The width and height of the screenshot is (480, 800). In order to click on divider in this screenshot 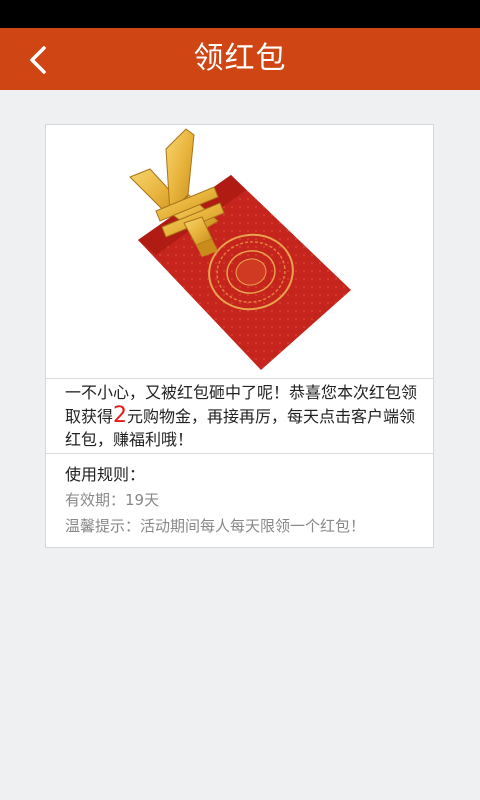, I will do `click(239, 453)`.